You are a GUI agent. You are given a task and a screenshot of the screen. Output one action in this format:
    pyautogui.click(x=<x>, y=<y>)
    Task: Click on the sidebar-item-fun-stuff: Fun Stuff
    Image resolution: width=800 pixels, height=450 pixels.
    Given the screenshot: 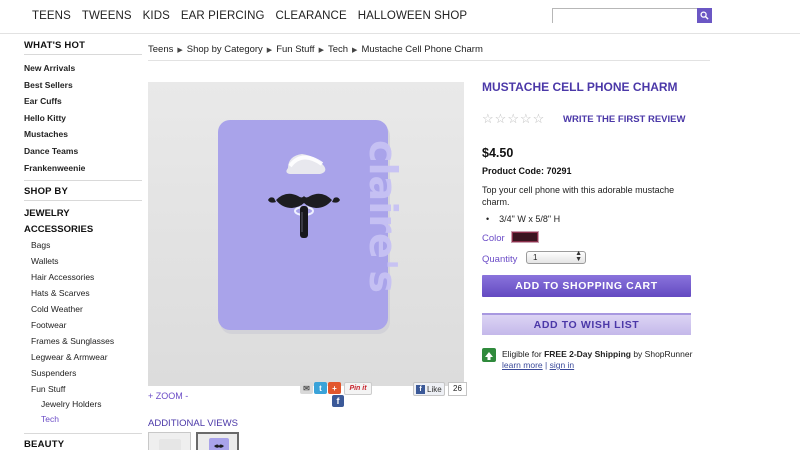 What is the action you would take?
    pyautogui.click(x=83, y=389)
    